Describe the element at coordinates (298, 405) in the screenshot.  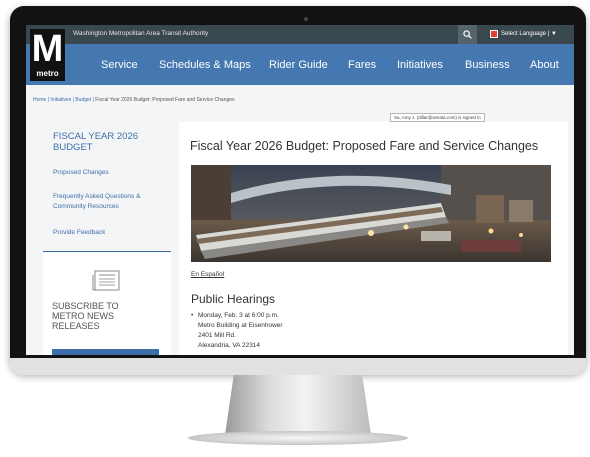
I see `monitor-stand-neck` at that location.